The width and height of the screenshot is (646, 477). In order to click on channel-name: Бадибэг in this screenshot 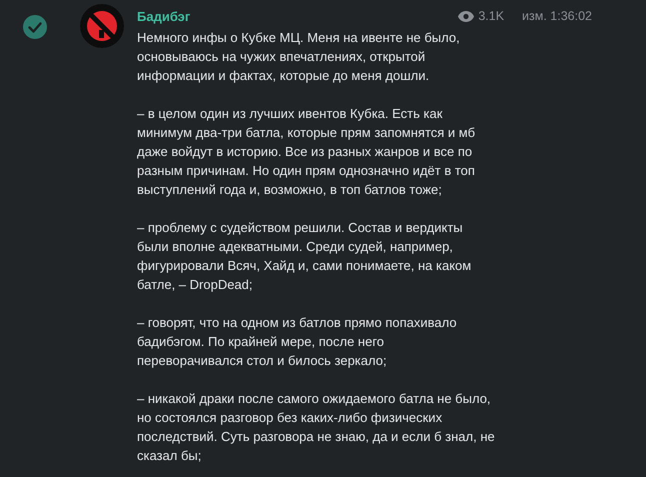, I will do `click(163, 16)`.